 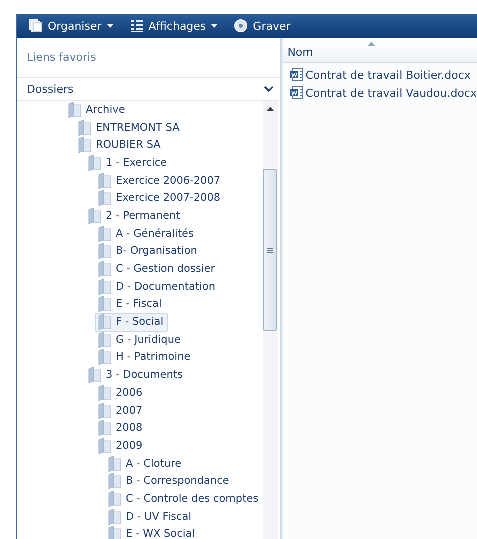 I want to click on folder-item: Exercice 2007-2008, so click(x=160, y=198).